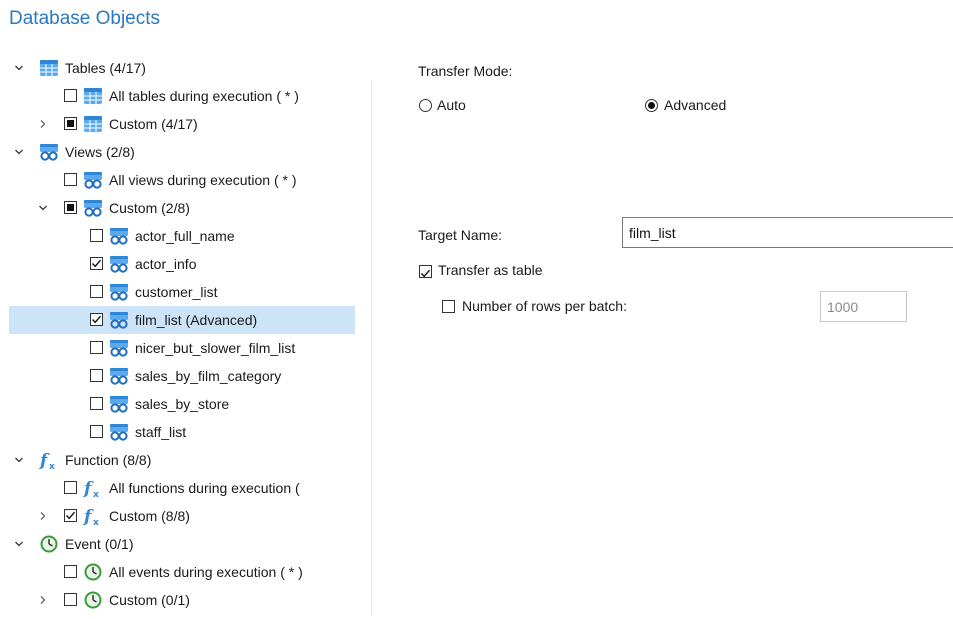 The height and width of the screenshot is (619, 953). I want to click on tree-node-label: staff_list, so click(161, 432).